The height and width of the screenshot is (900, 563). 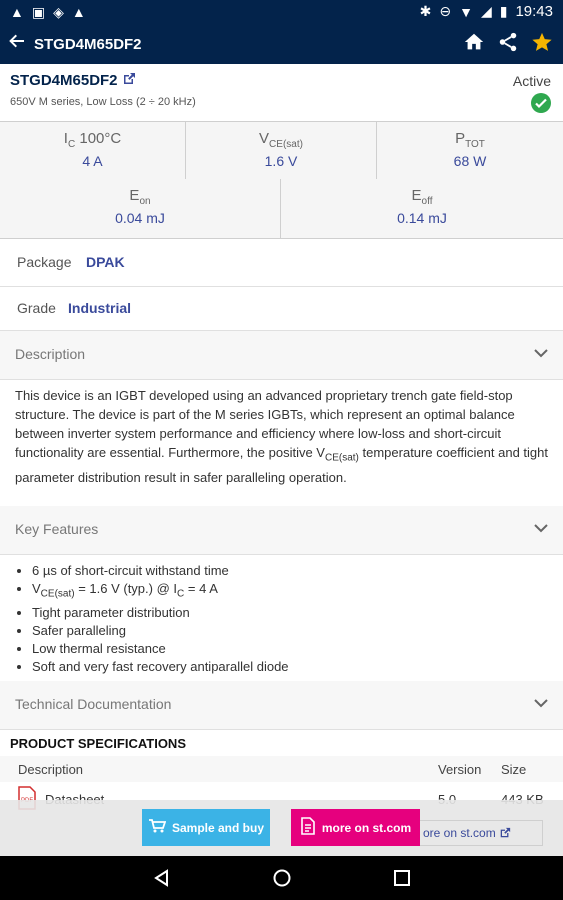 What do you see at coordinates (534, 11) in the screenshot?
I see `status-time: 19:43` at bounding box center [534, 11].